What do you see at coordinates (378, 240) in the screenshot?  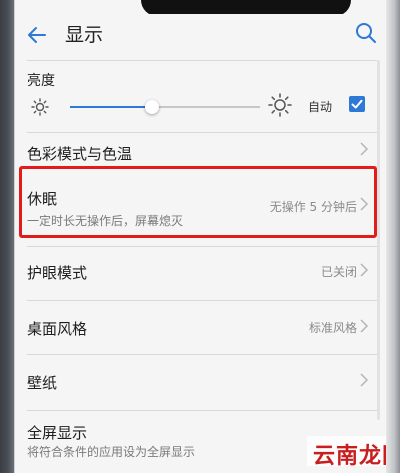 I see `scrollbar` at bounding box center [378, 240].